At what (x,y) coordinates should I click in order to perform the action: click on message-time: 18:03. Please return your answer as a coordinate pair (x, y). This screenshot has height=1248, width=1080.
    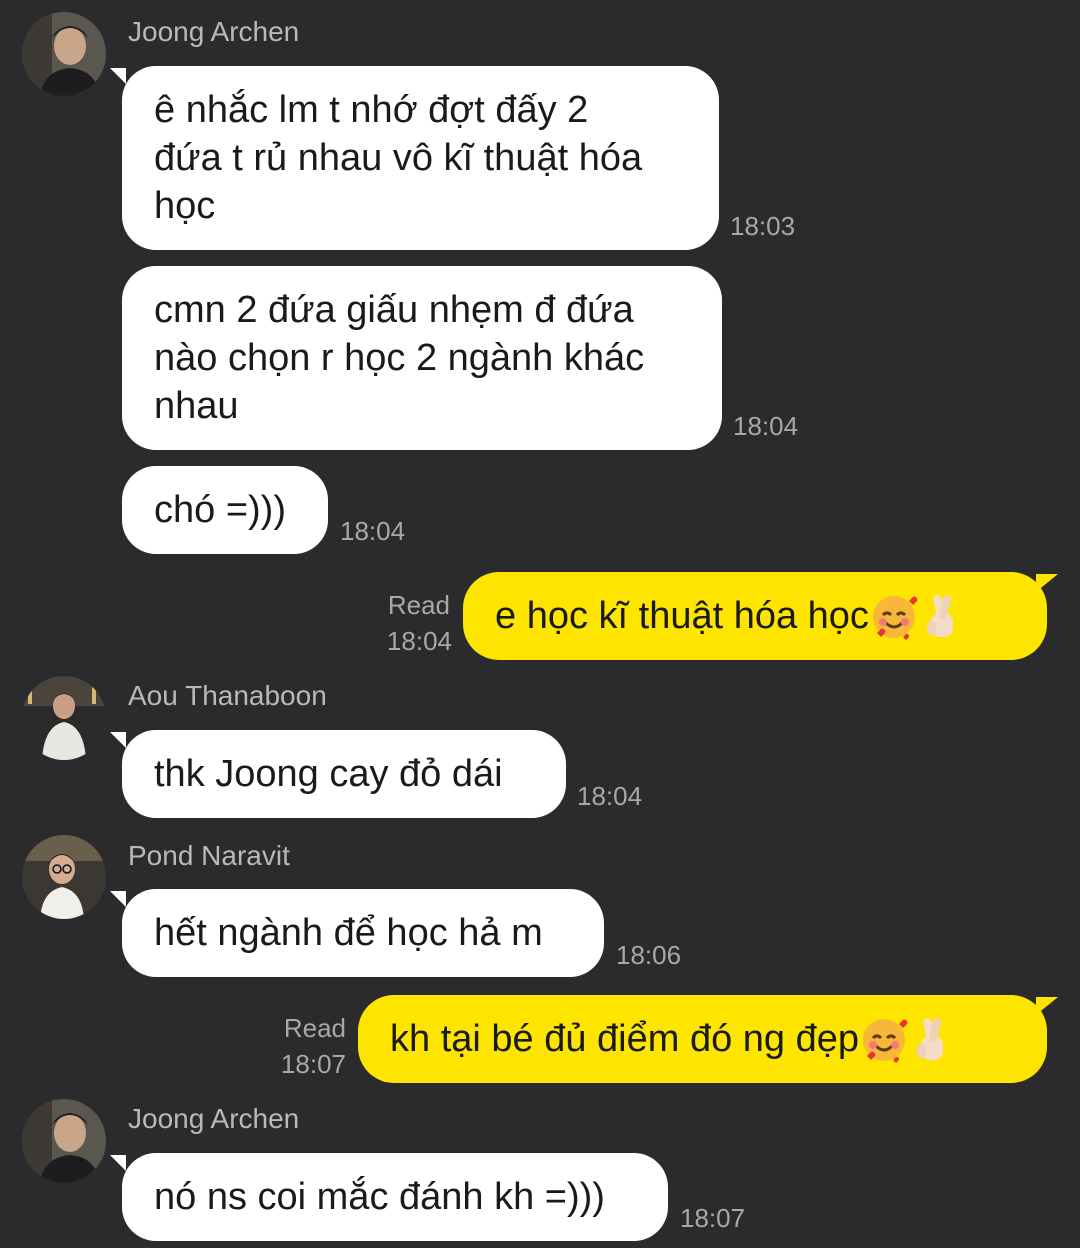
    Looking at the image, I should click on (763, 226).